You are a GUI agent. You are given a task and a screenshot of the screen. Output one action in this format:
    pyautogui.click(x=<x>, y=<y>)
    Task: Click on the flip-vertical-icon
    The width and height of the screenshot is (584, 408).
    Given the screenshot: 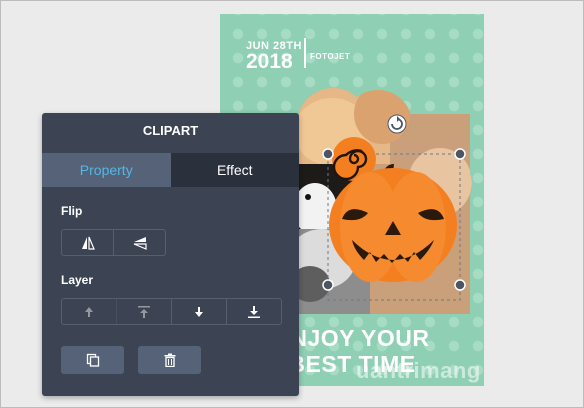 What is the action you would take?
    pyautogui.click(x=140, y=243)
    